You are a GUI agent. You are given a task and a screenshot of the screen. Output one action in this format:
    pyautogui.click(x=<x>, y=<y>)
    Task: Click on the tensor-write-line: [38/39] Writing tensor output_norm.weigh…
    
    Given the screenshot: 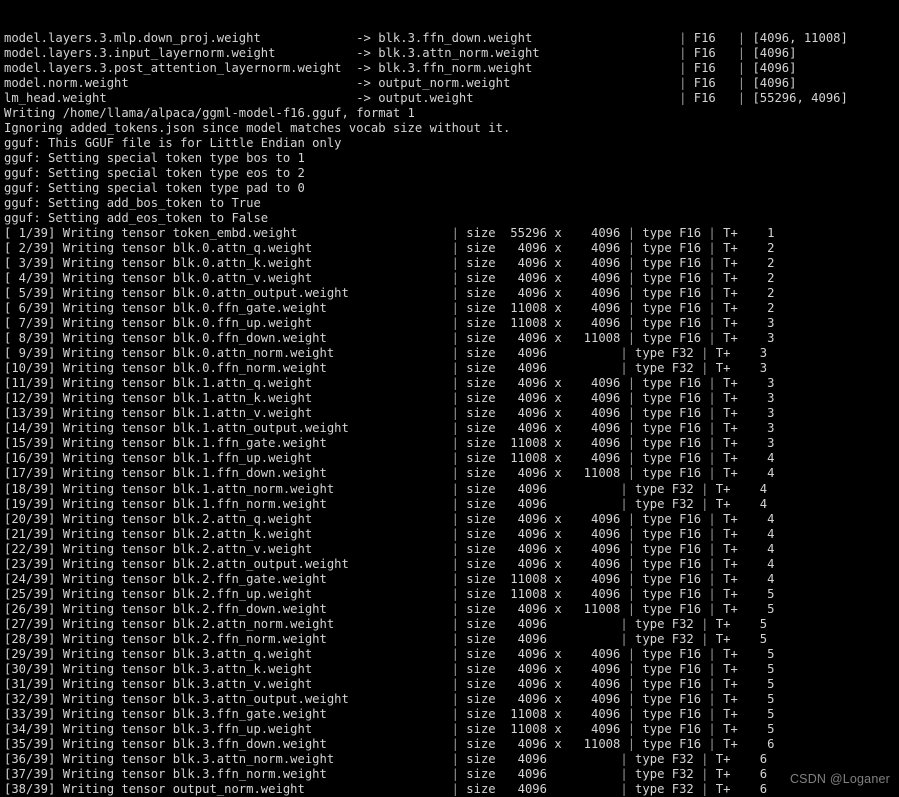 What is the action you would take?
    pyautogui.click(x=386, y=788)
    